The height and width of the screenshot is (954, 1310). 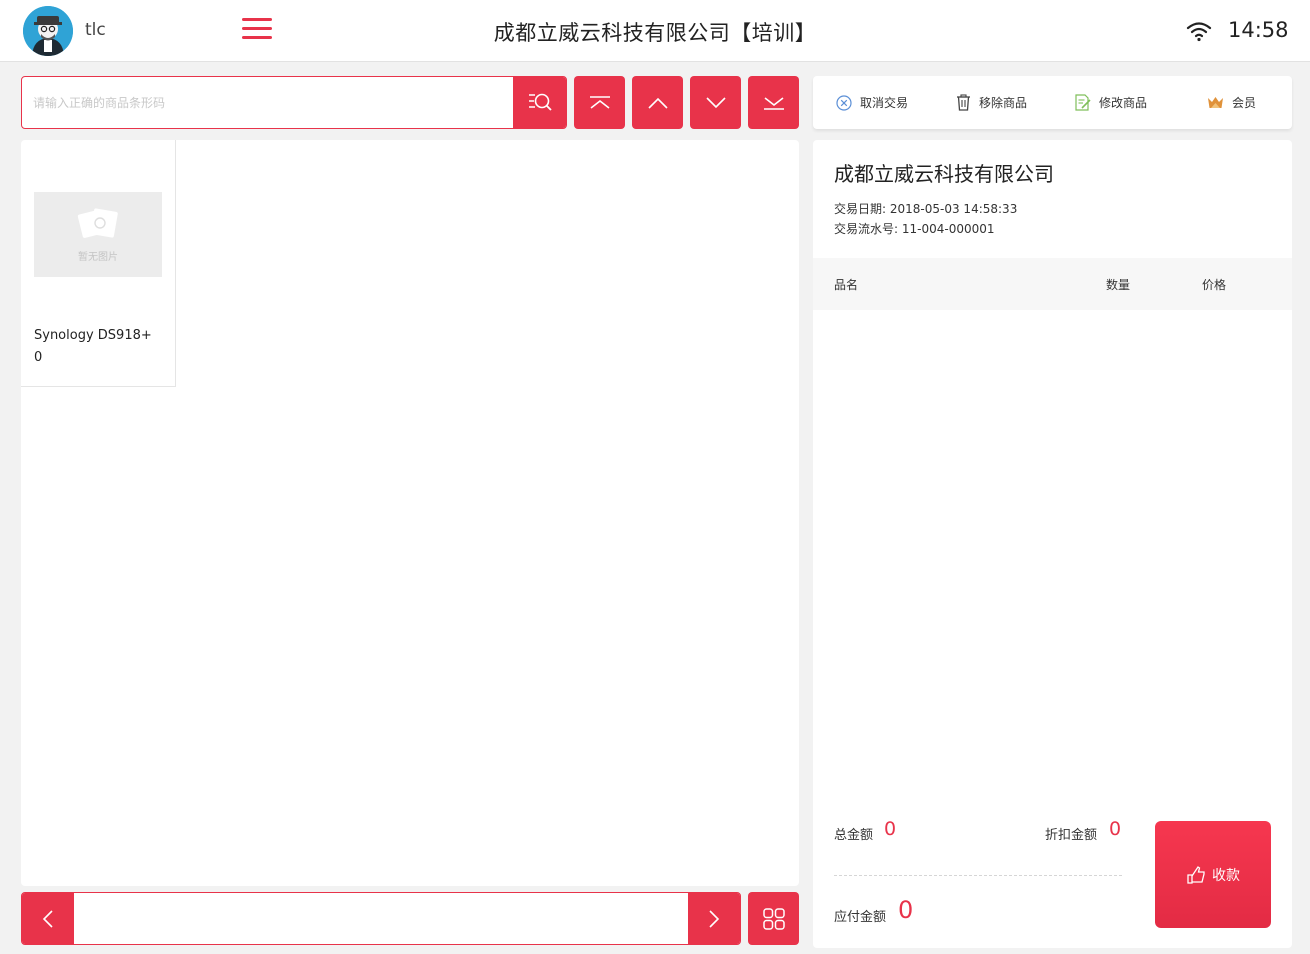 I want to click on transaction-date: 交易日期: 2018-05-03 14:58:33, so click(x=925, y=208).